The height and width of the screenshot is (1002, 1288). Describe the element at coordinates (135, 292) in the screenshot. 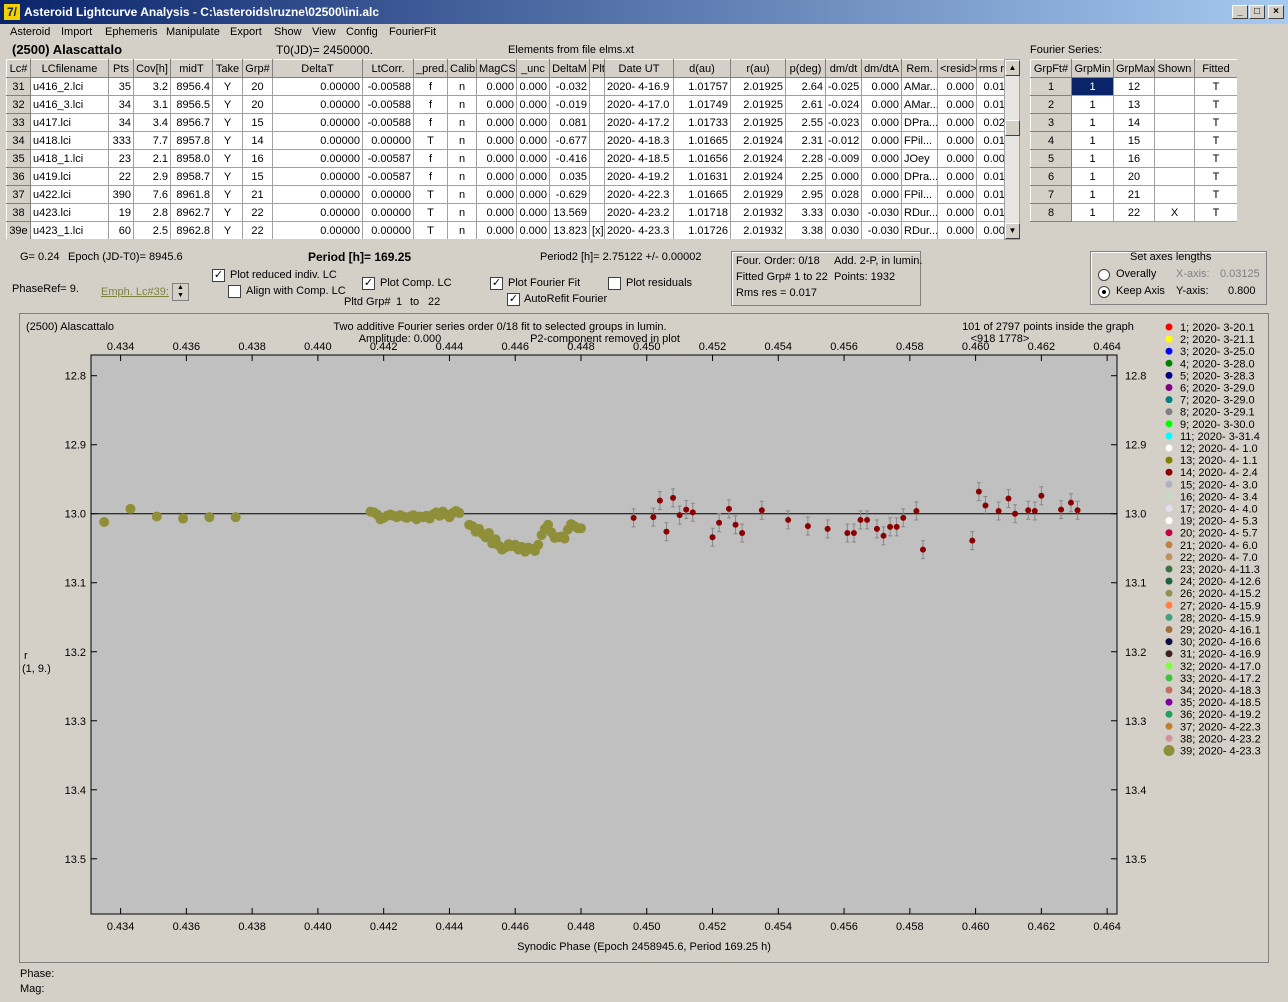

I see `emph-link: Emph. Lc#39:` at that location.